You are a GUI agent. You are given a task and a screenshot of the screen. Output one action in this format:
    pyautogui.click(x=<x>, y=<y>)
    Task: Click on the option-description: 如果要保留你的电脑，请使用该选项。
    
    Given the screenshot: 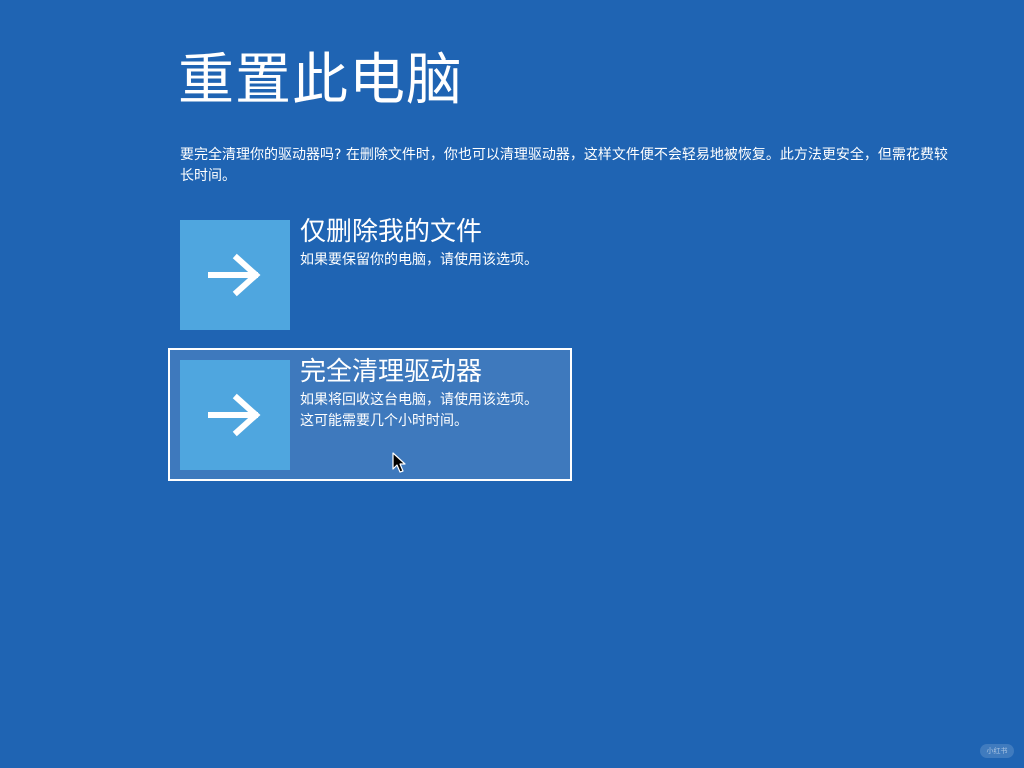 What is the action you would take?
    pyautogui.click(x=419, y=260)
    